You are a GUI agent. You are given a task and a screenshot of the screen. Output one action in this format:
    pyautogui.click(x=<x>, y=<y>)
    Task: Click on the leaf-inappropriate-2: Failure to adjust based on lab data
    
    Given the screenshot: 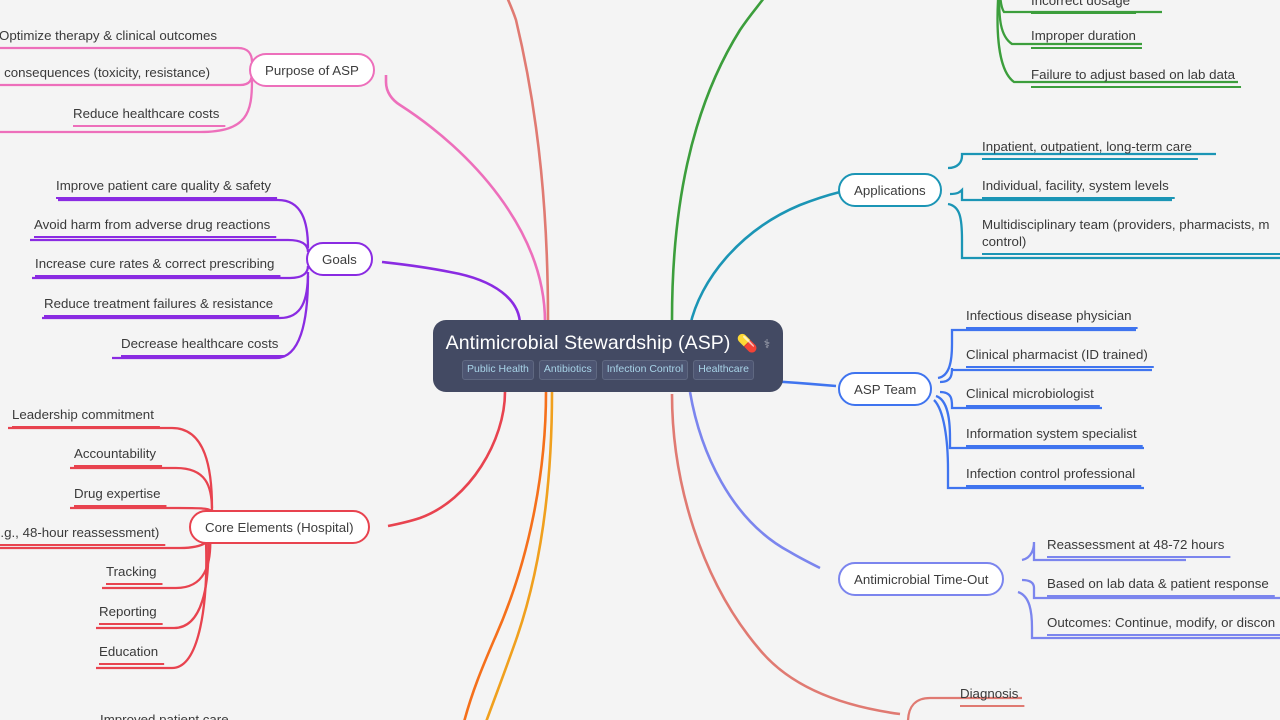 What is the action you would take?
    pyautogui.click(x=1133, y=74)
    